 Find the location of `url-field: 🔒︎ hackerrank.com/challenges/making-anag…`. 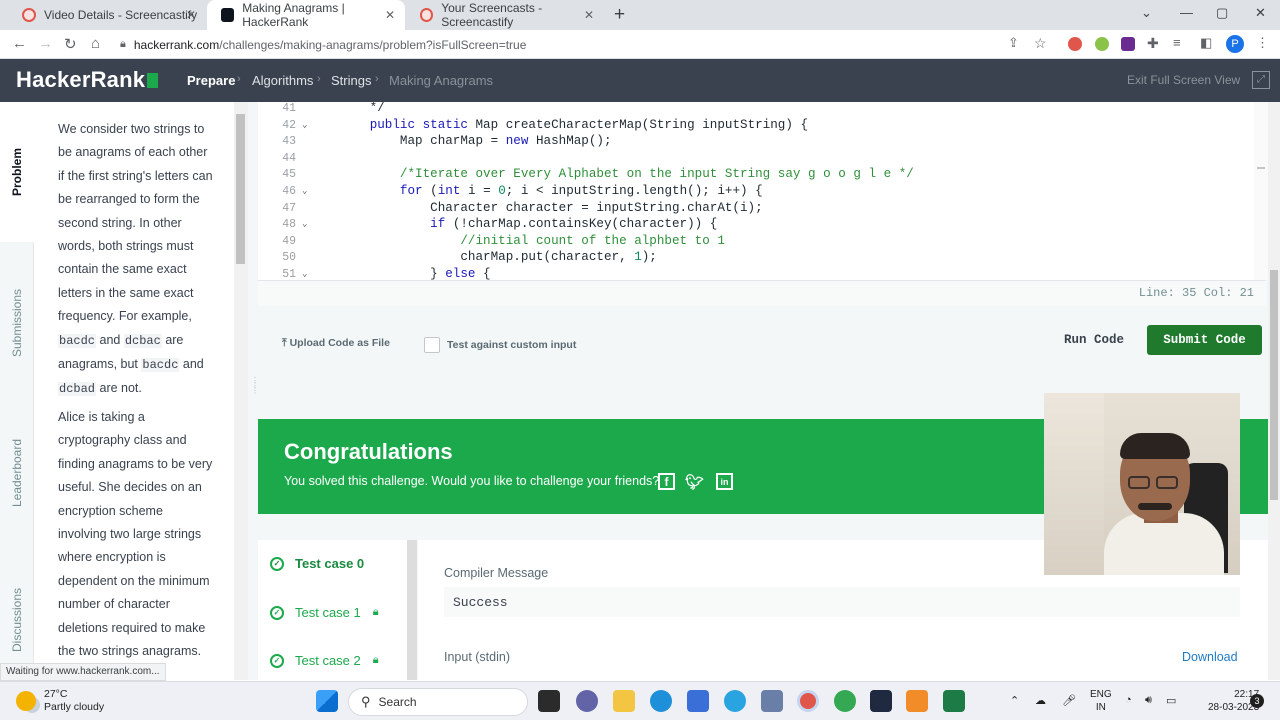

url-field: 🔒︎ hackerrank.com/challenges/making-anag… is located at coordinates (586, 44).